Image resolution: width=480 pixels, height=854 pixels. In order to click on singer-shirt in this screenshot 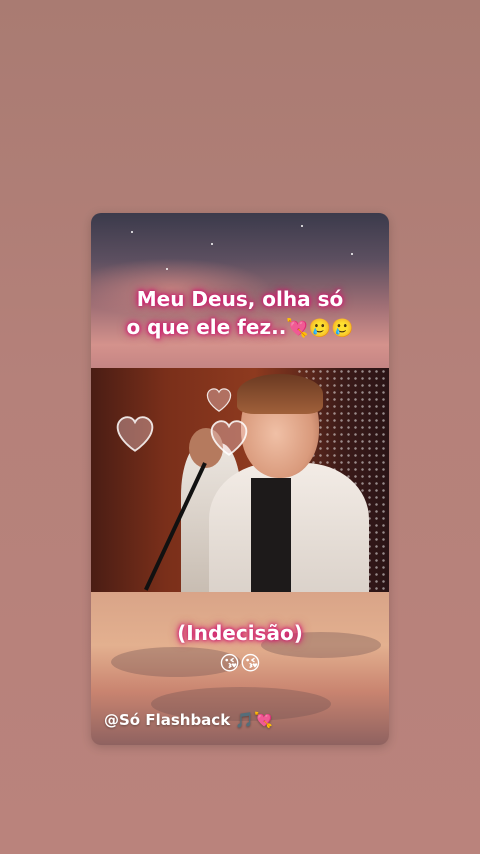, I will do `click(271, 535)`.